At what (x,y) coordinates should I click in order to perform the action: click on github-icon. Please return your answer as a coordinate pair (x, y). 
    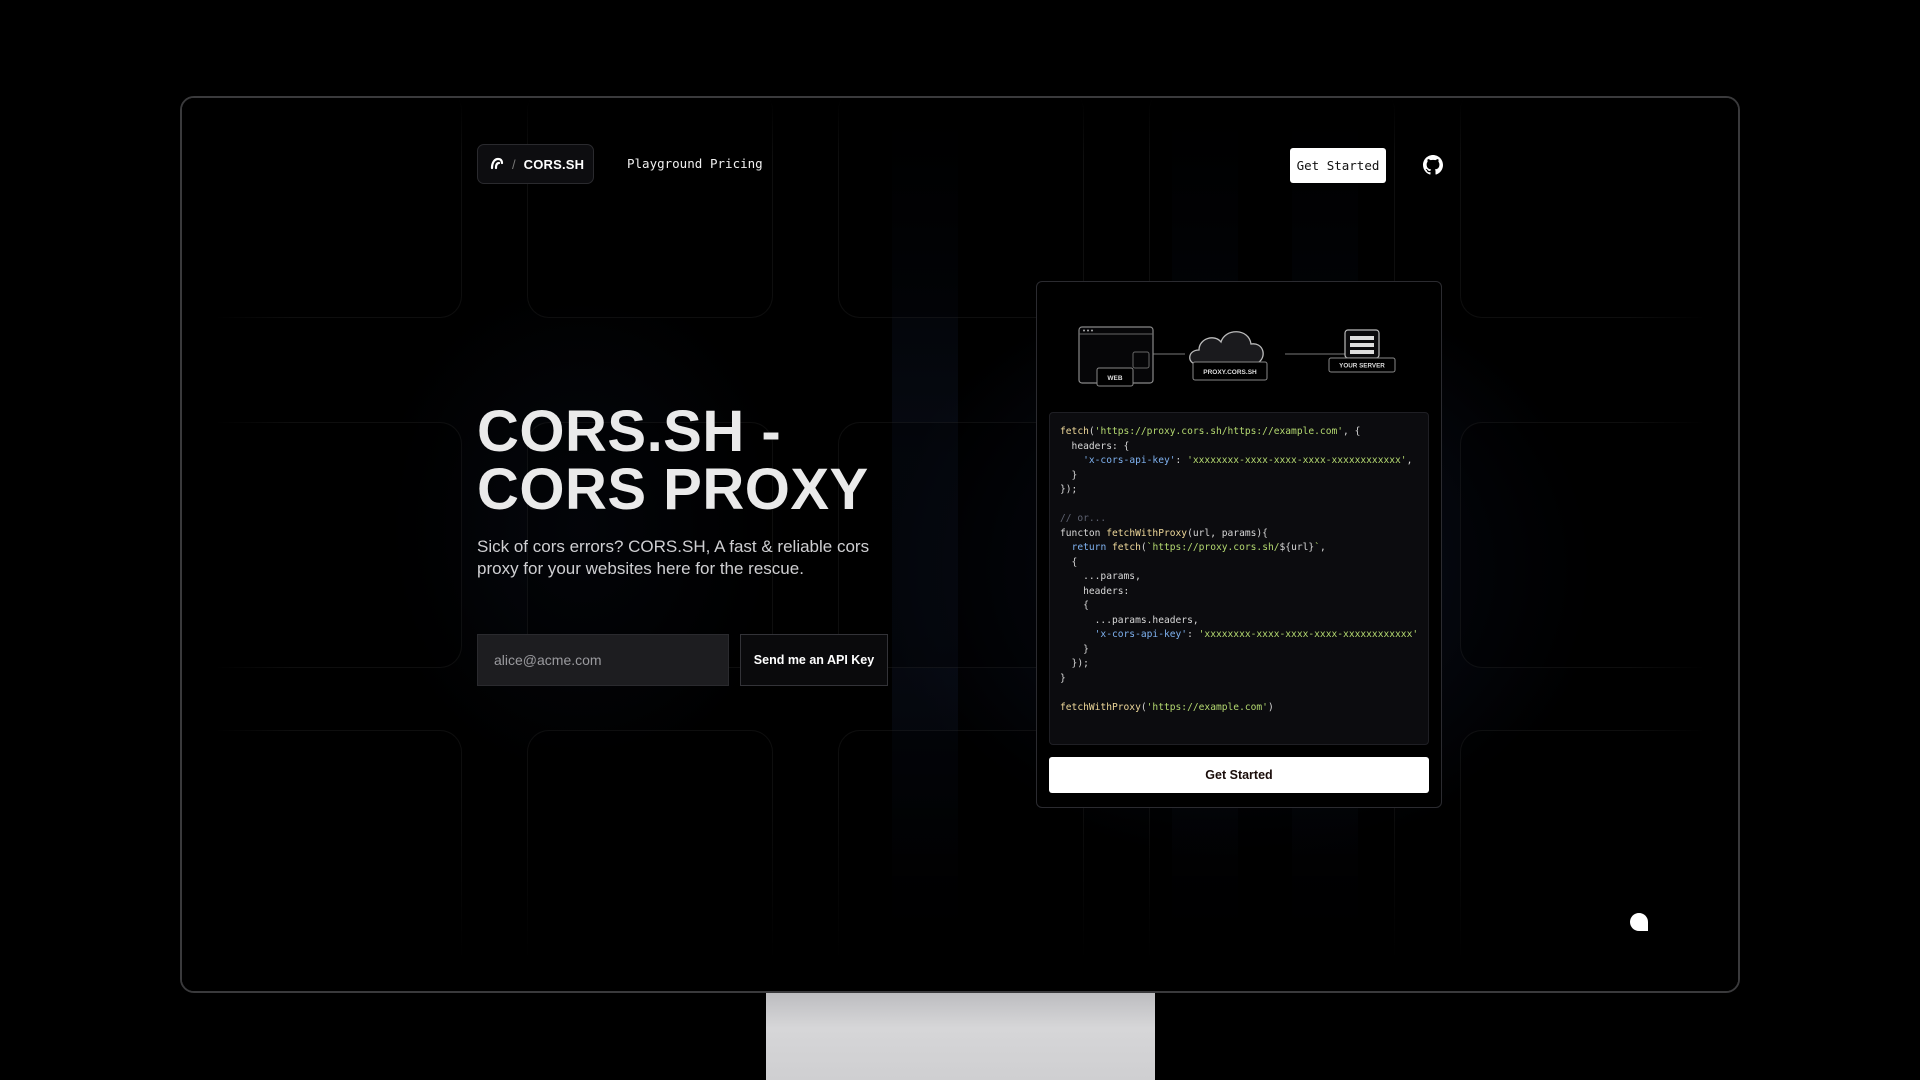
    Looking at the image, I should click on (1433, 165).